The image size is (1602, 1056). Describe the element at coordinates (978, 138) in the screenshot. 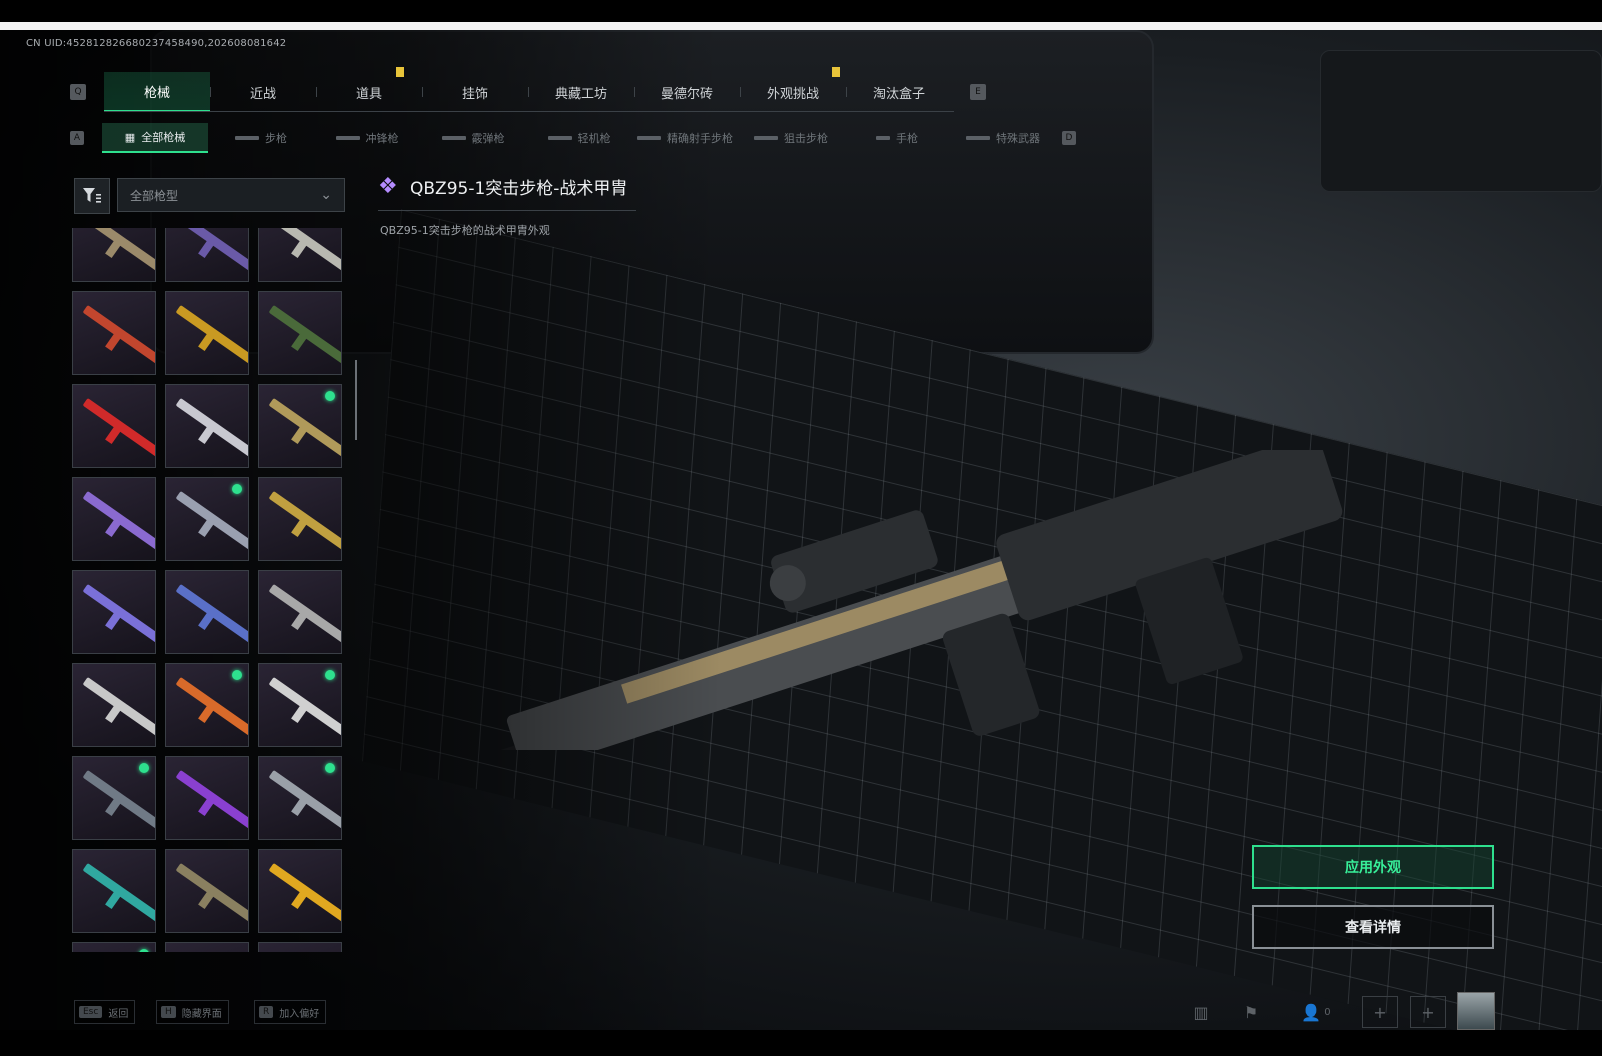

I see `special-weapon-icon` at that location.